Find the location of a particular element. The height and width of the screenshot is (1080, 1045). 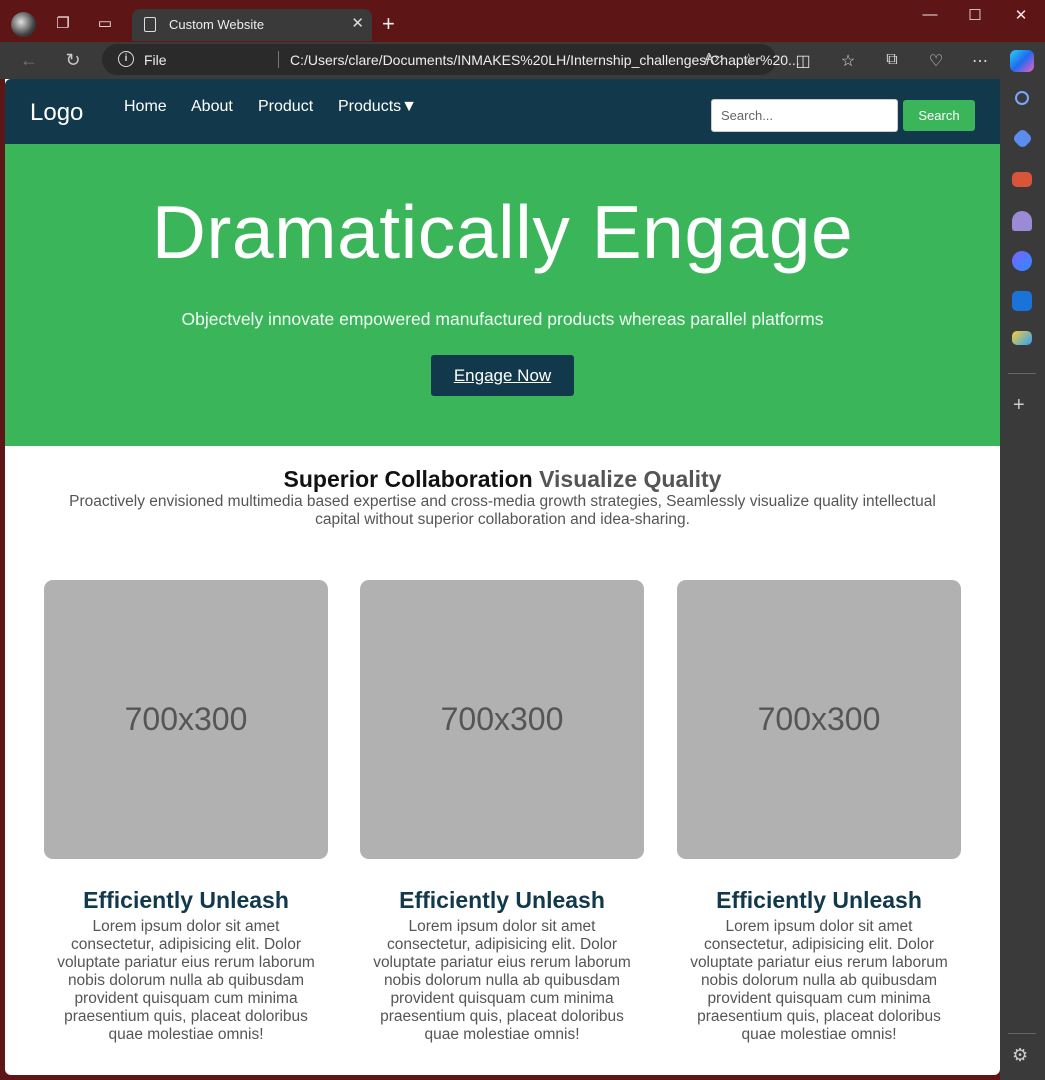

close-tab-icon: ✕ is located at coordinates (357, 23).